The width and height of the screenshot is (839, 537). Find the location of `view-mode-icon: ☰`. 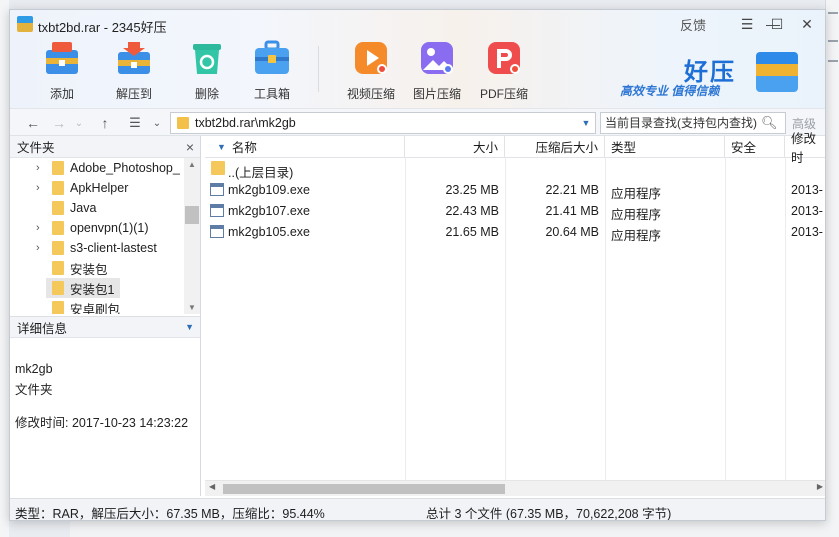

view-mode-icon: ☰ is located at coordinates (135, 123).